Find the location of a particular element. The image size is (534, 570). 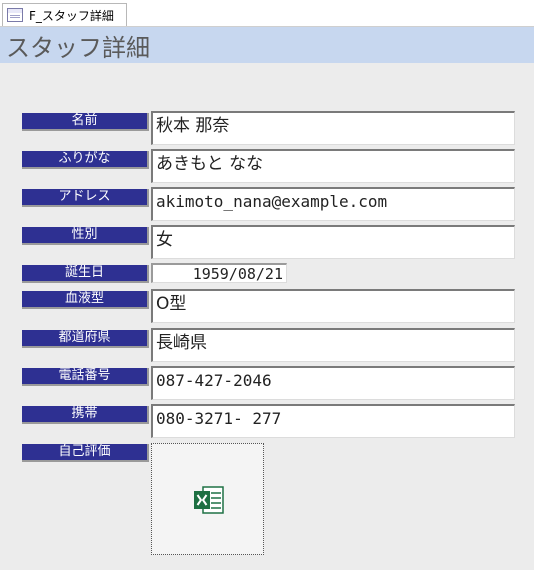

label-mobile: 携帯 is located at coordinates (85, 415).